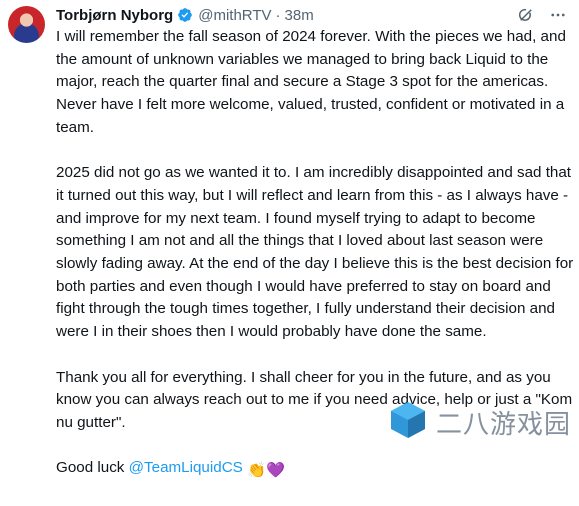 The height and width of the screenshot is (506, 579). Describe the element at coordinates (299, 15) in the screenshot. I see `timestamp: 38m` at that location.